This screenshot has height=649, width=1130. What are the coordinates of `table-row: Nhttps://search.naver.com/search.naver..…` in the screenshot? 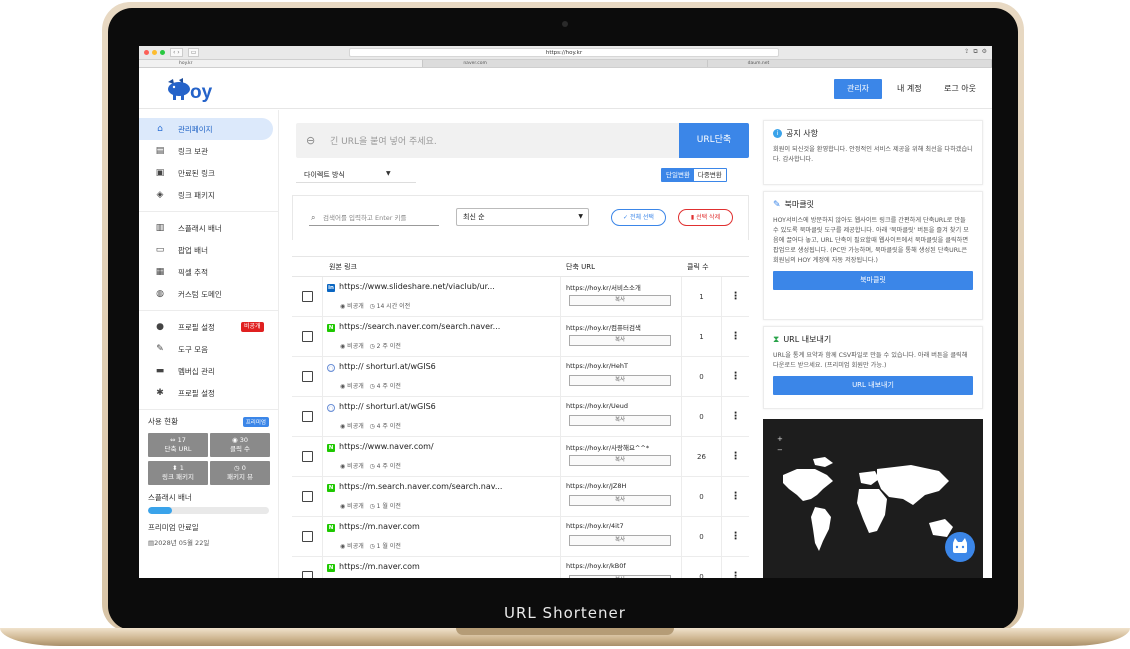 It's located at (520, 337).